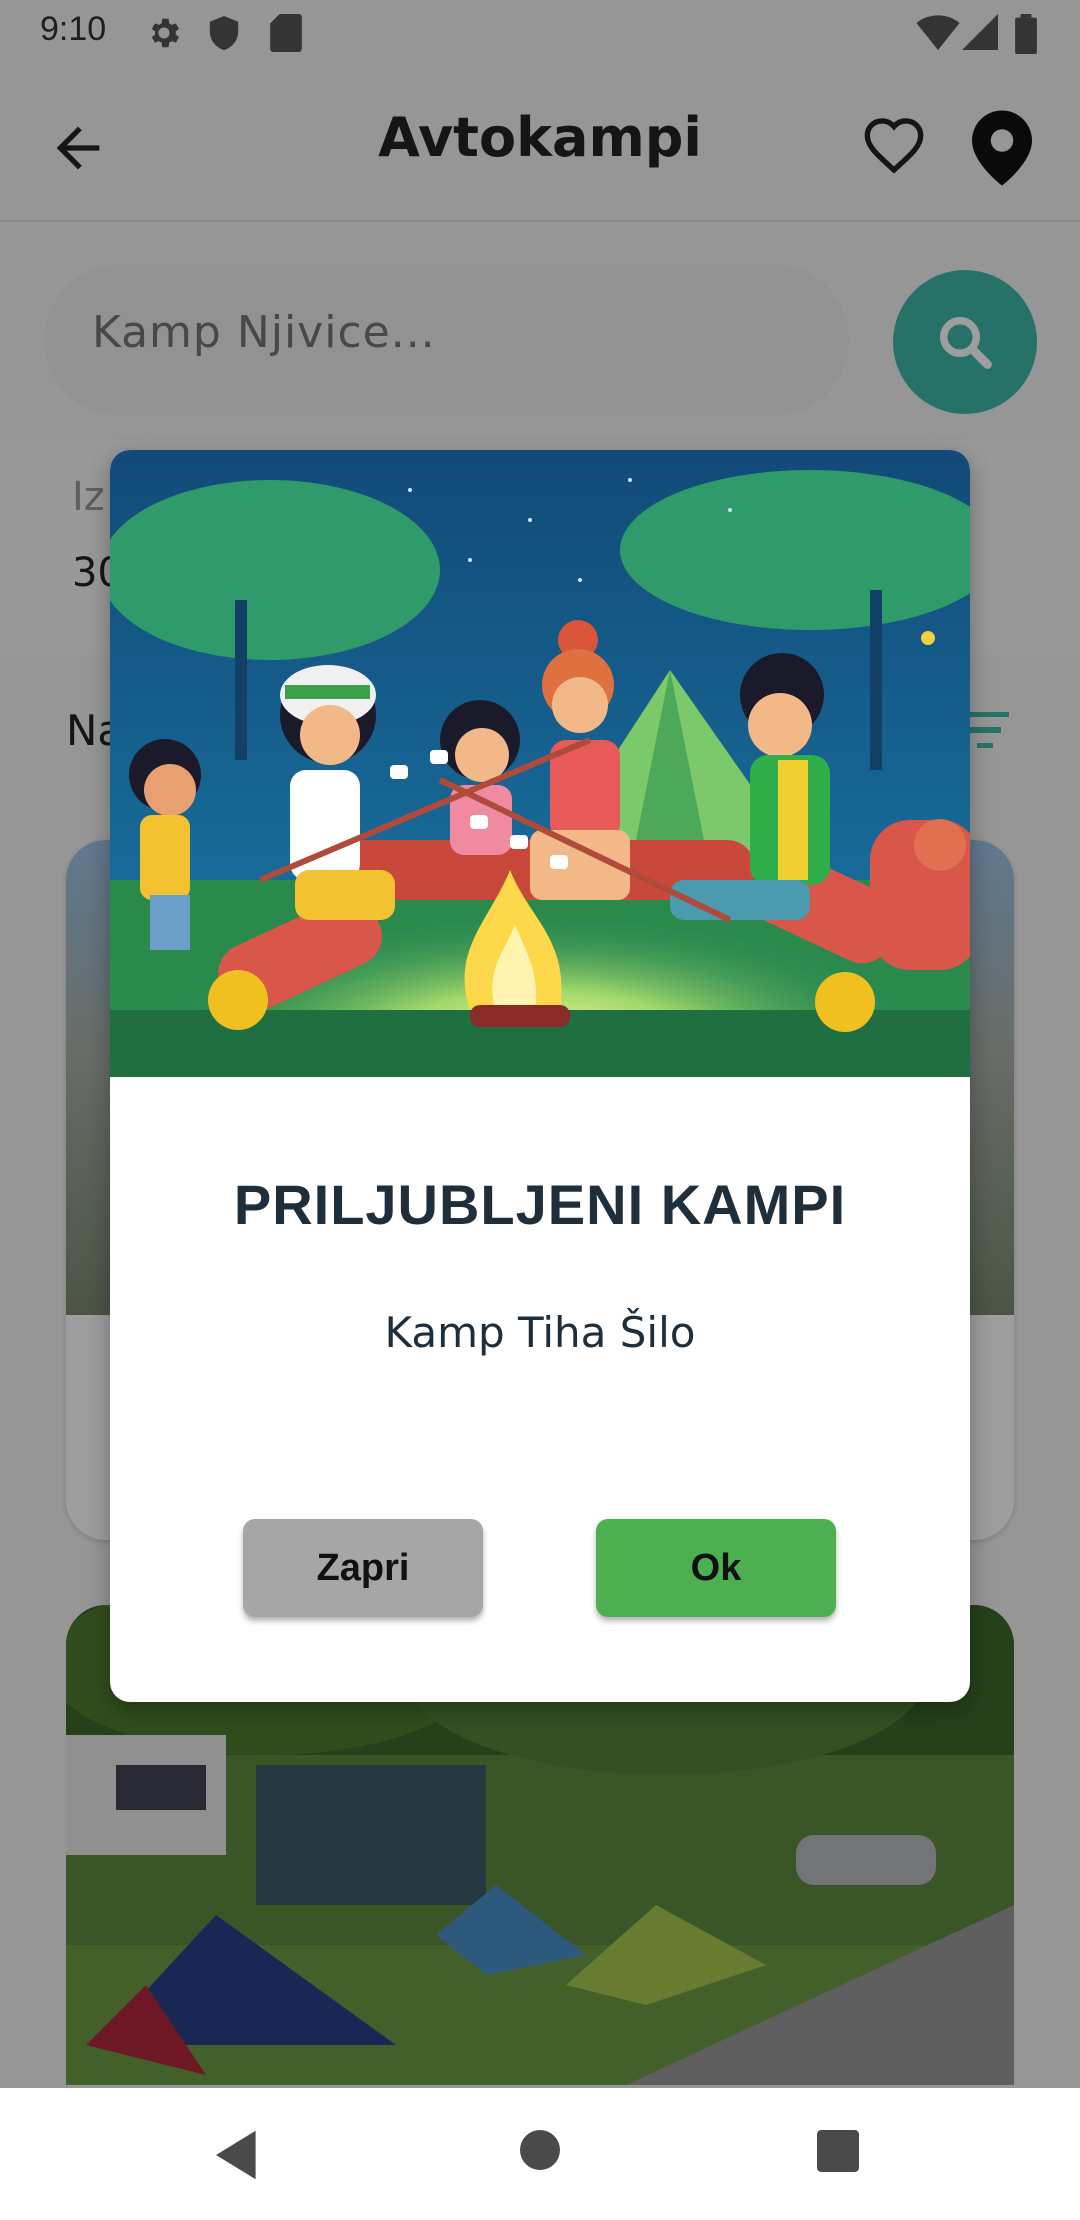 The height and width of the screenshot is (2220, 1080). I want to click on nav-home-icon, so click(540, 2150).